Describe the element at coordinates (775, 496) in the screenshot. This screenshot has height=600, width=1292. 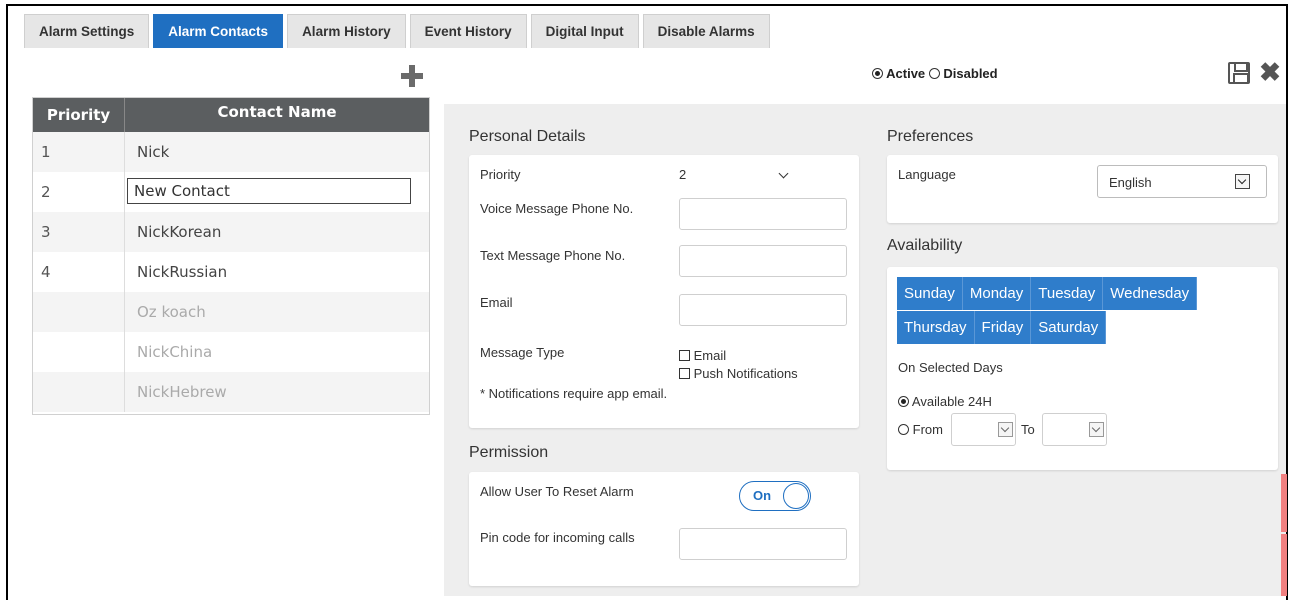
I see `reset-alarm-toggle: On` at that location.